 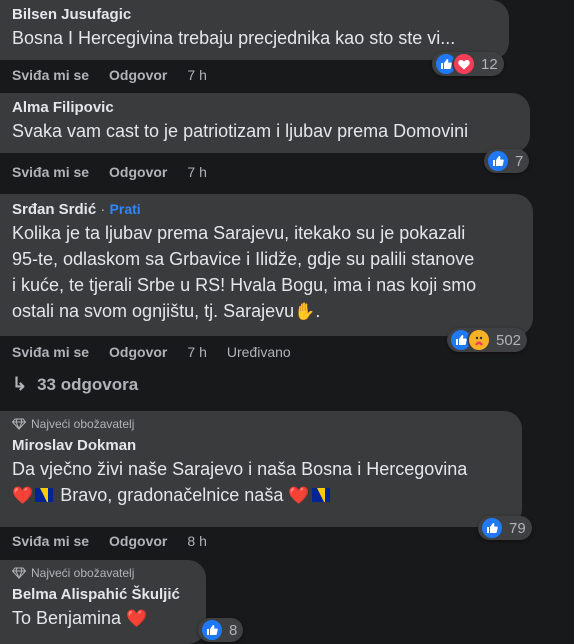 I want to click on hand-emoji: ✋, so click(x=305, y=311).